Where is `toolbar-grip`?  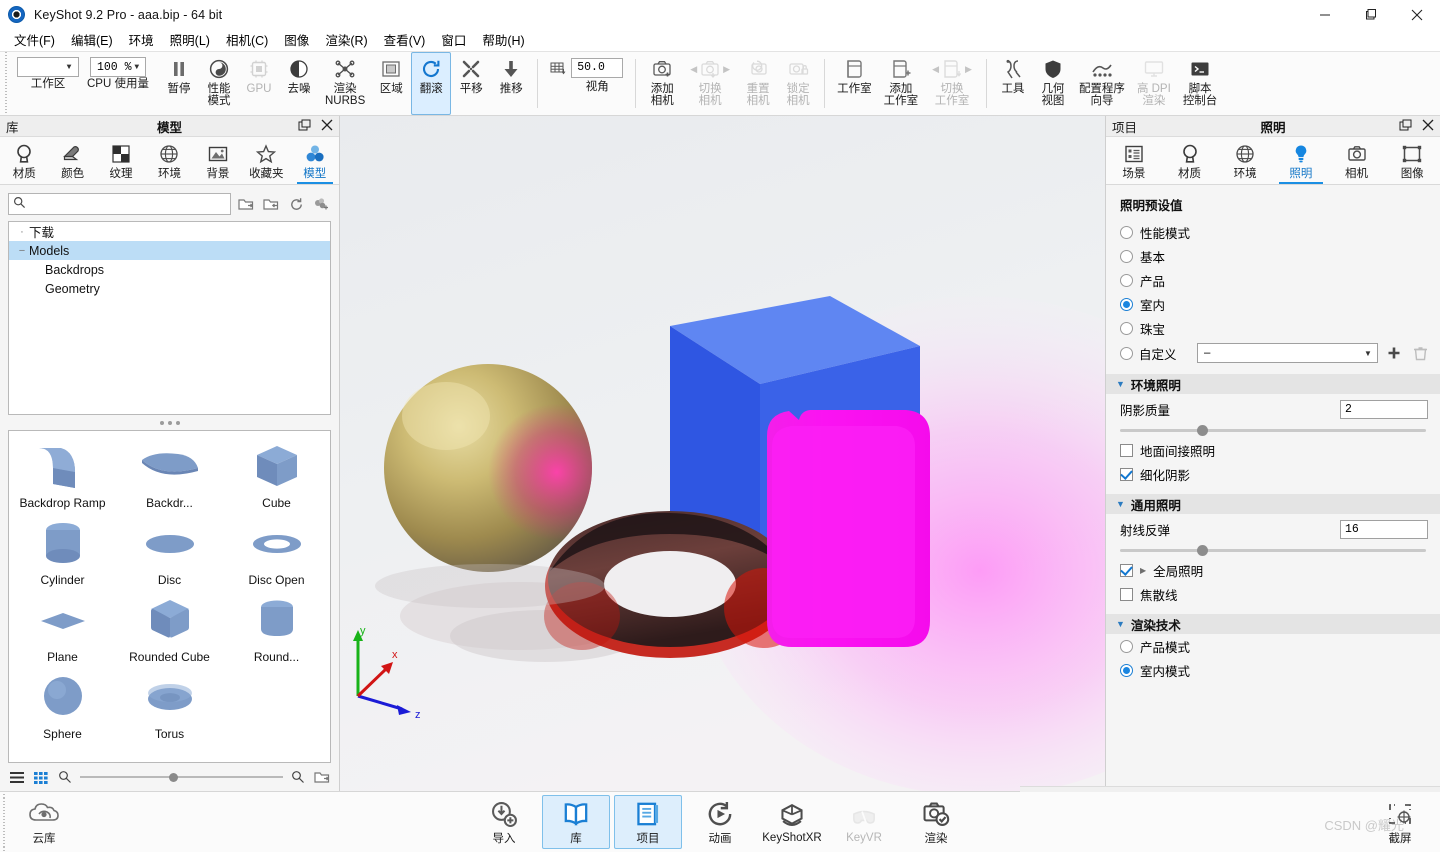 toolbar-grip is located at coordinates (6, 83).